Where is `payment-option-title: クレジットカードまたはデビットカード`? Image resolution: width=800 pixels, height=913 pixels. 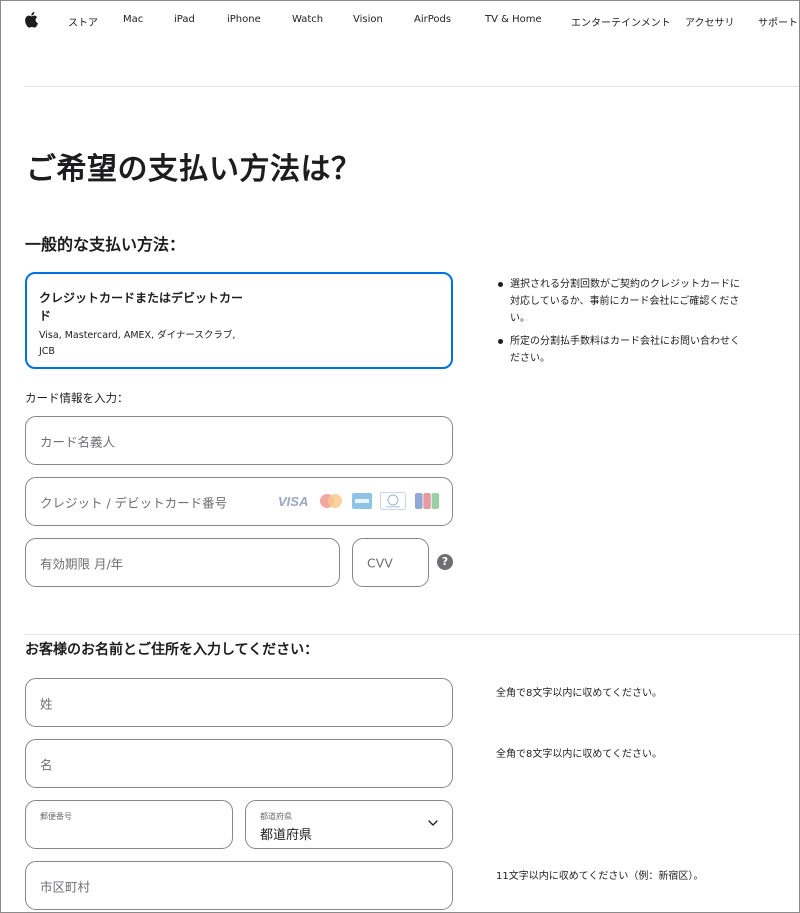 payment-option-title: クレジットカードまたはデビットカード is located at coordinates (141, 307).